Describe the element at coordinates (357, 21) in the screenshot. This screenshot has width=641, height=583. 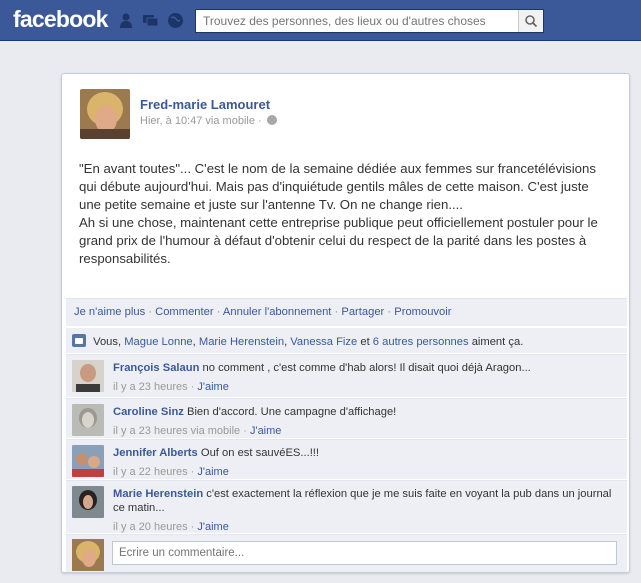
I see `search-input` at that location.